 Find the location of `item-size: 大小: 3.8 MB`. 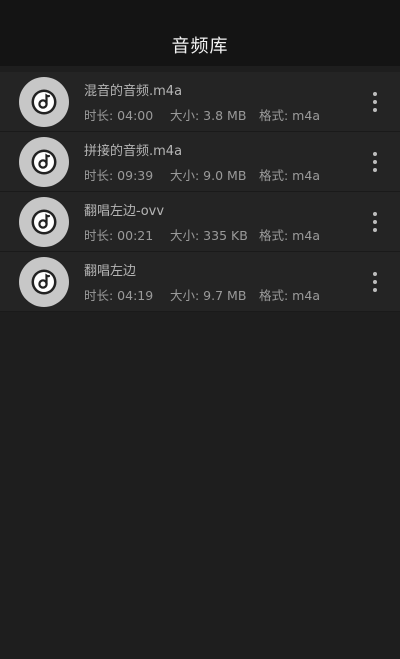

item-size: 大小: 3.8 MB is located at coordinates (208, 115).